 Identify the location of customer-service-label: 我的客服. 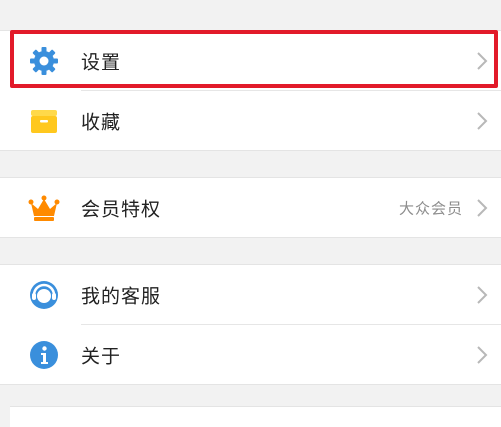
(121, 296).